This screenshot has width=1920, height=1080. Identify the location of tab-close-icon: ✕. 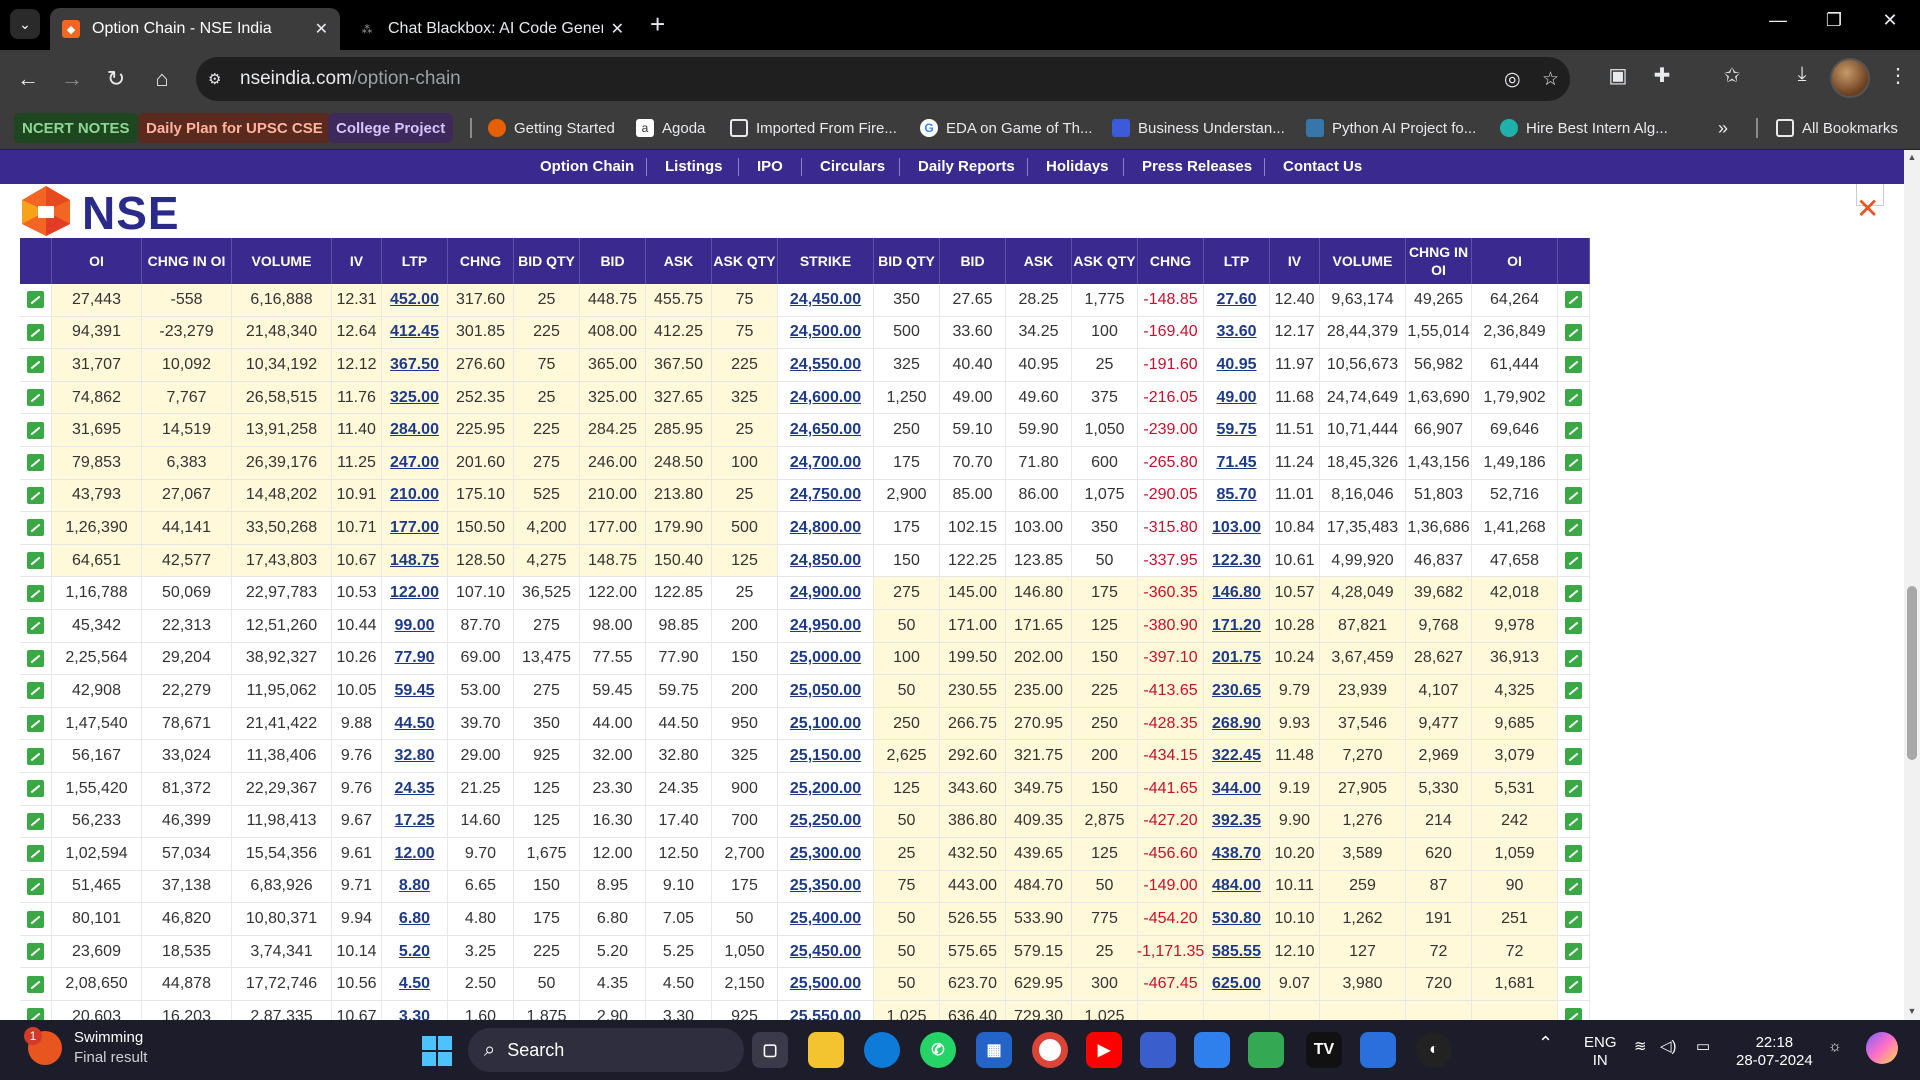
(617, 29).